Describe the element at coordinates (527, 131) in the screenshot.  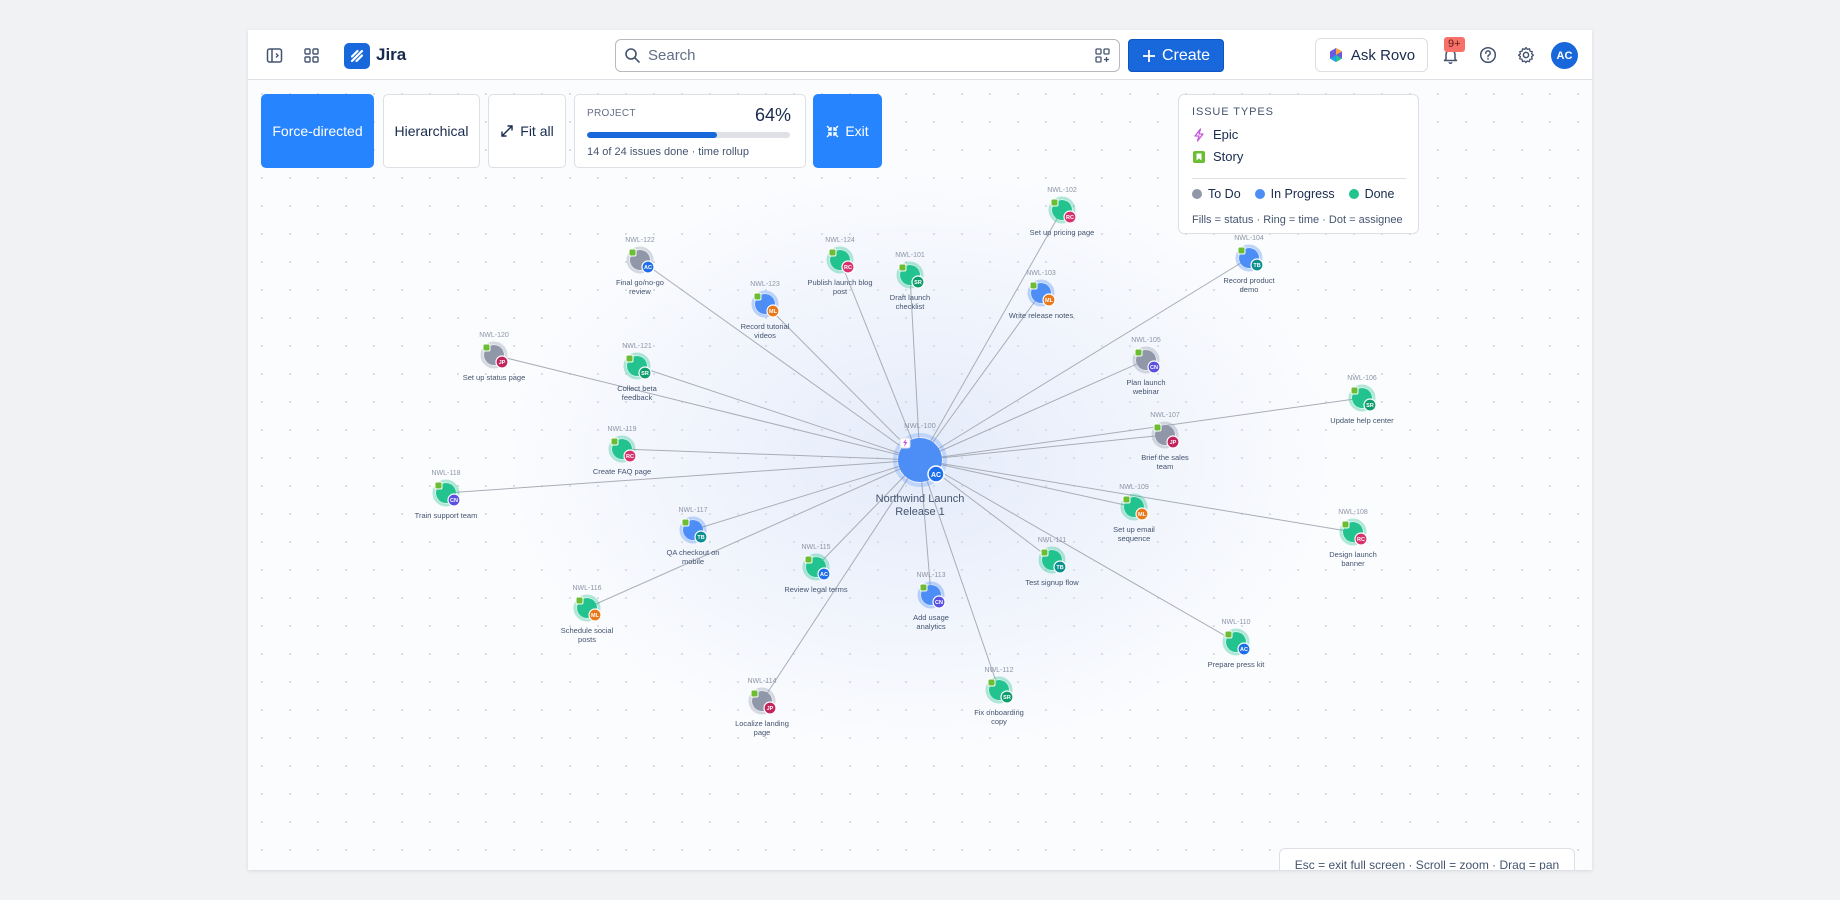
I see `fit-all-button: Fit all` at that location.